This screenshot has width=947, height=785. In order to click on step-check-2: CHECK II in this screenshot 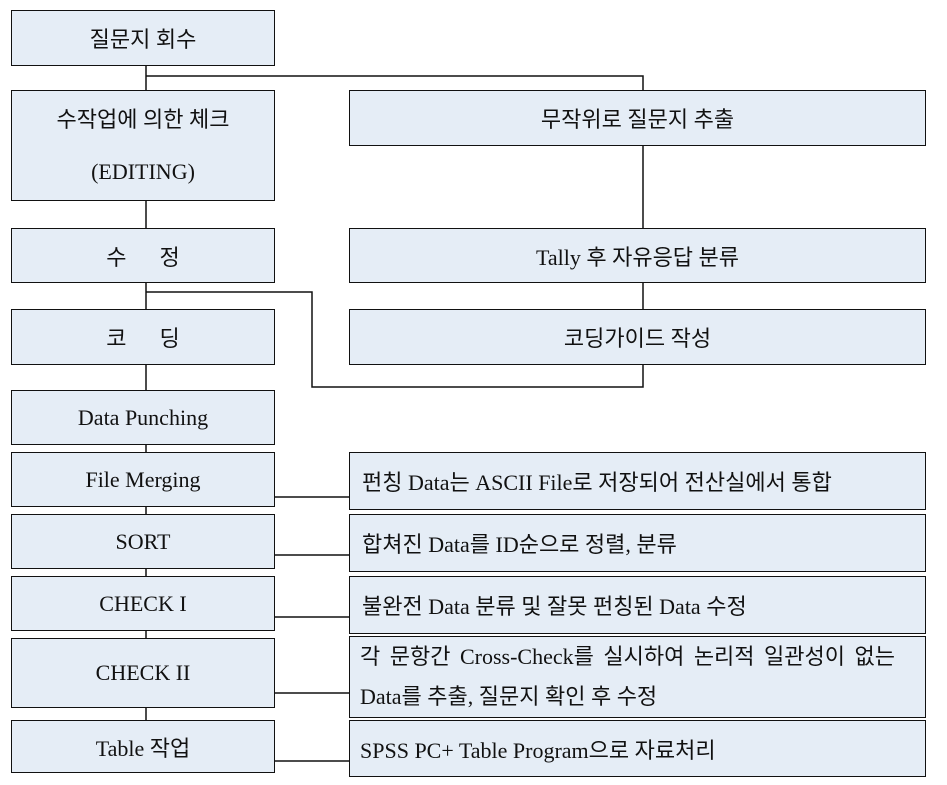, I will do `click(143, 673)`.